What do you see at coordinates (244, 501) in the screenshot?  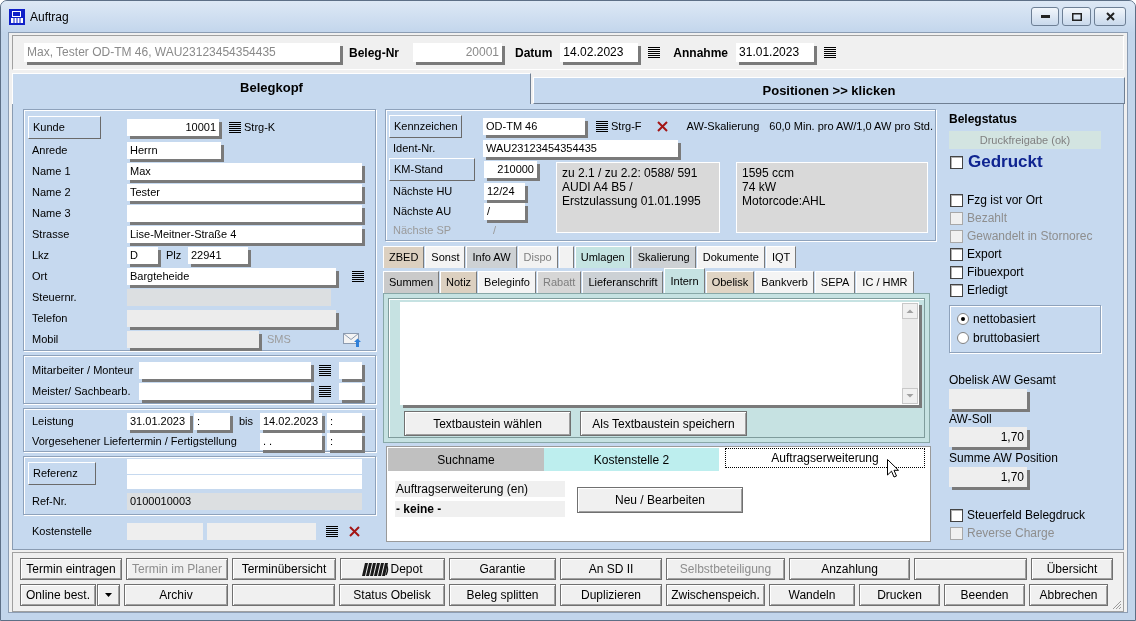 I see `input-field: 0100010003` at bounding box center [244, 501].